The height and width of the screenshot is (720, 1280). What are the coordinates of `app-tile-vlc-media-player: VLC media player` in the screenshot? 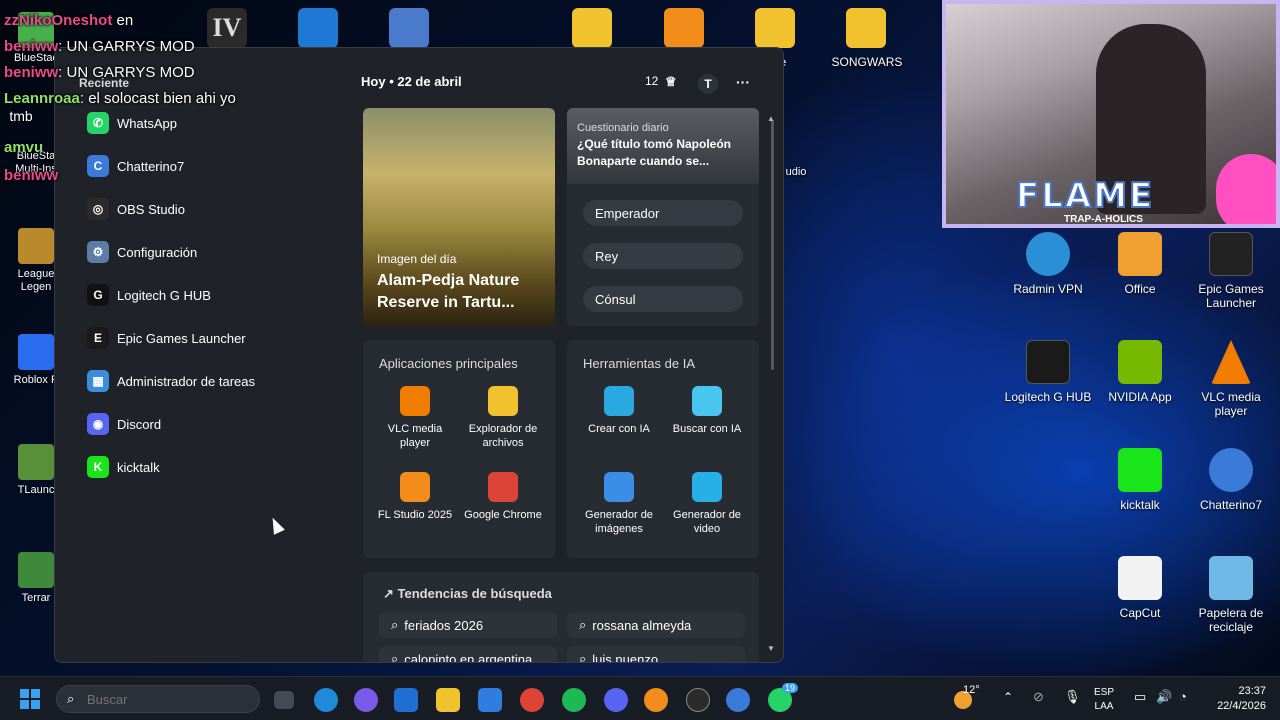 It's located at (415, 418).